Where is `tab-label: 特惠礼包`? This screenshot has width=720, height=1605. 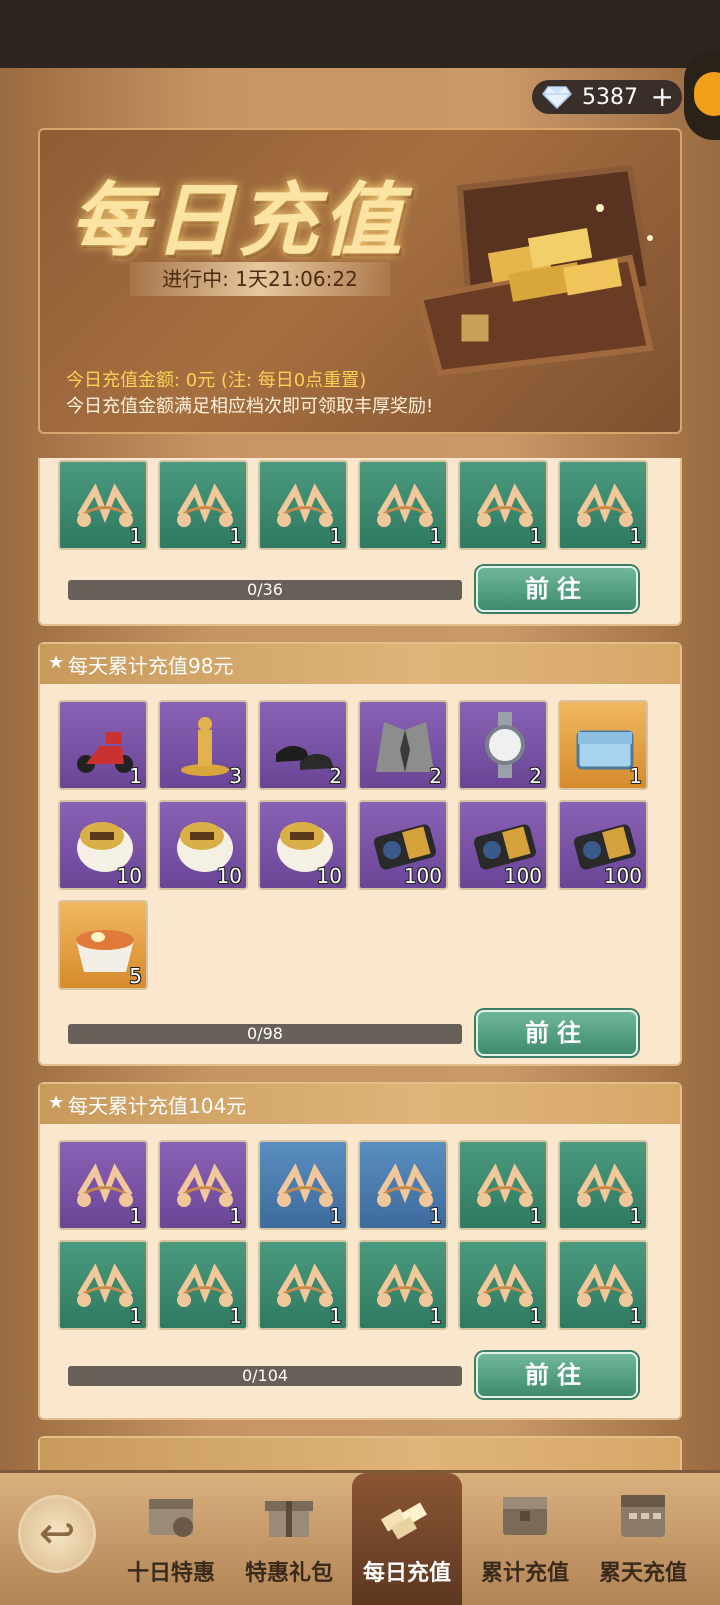 tab-label: 特惠礼包 is located at coordinates (288, 1573).